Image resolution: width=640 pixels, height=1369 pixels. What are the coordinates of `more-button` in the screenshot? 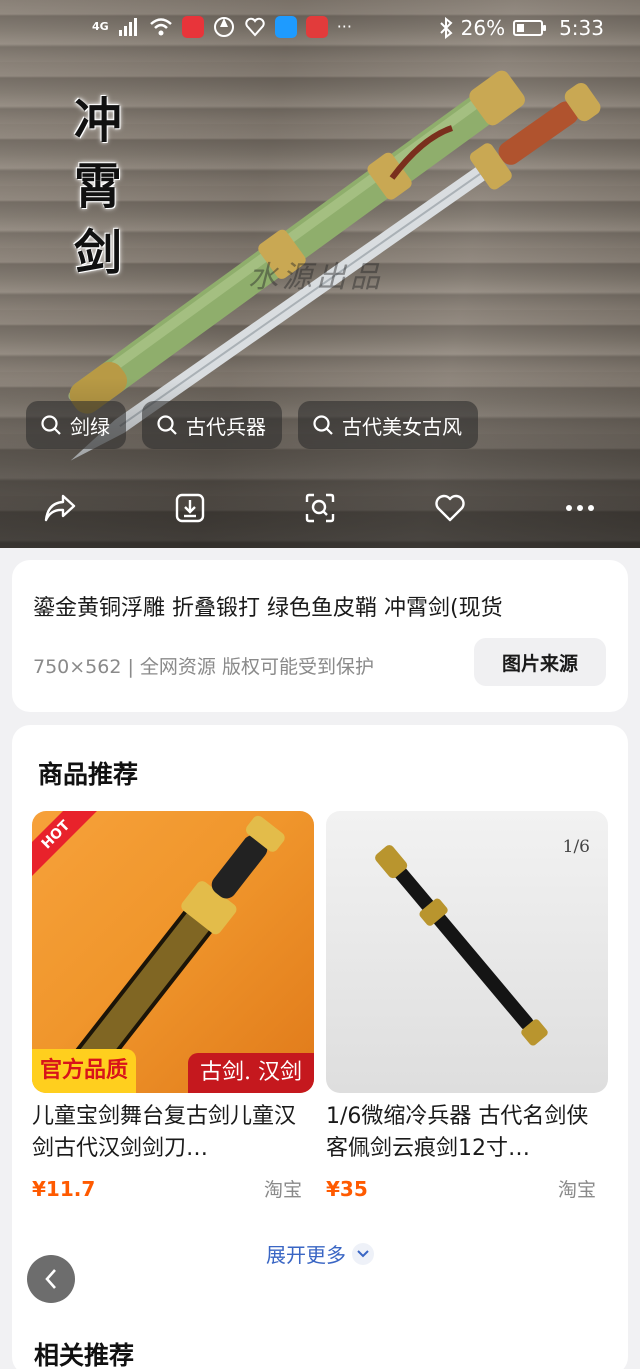 It's located at (580, 508).